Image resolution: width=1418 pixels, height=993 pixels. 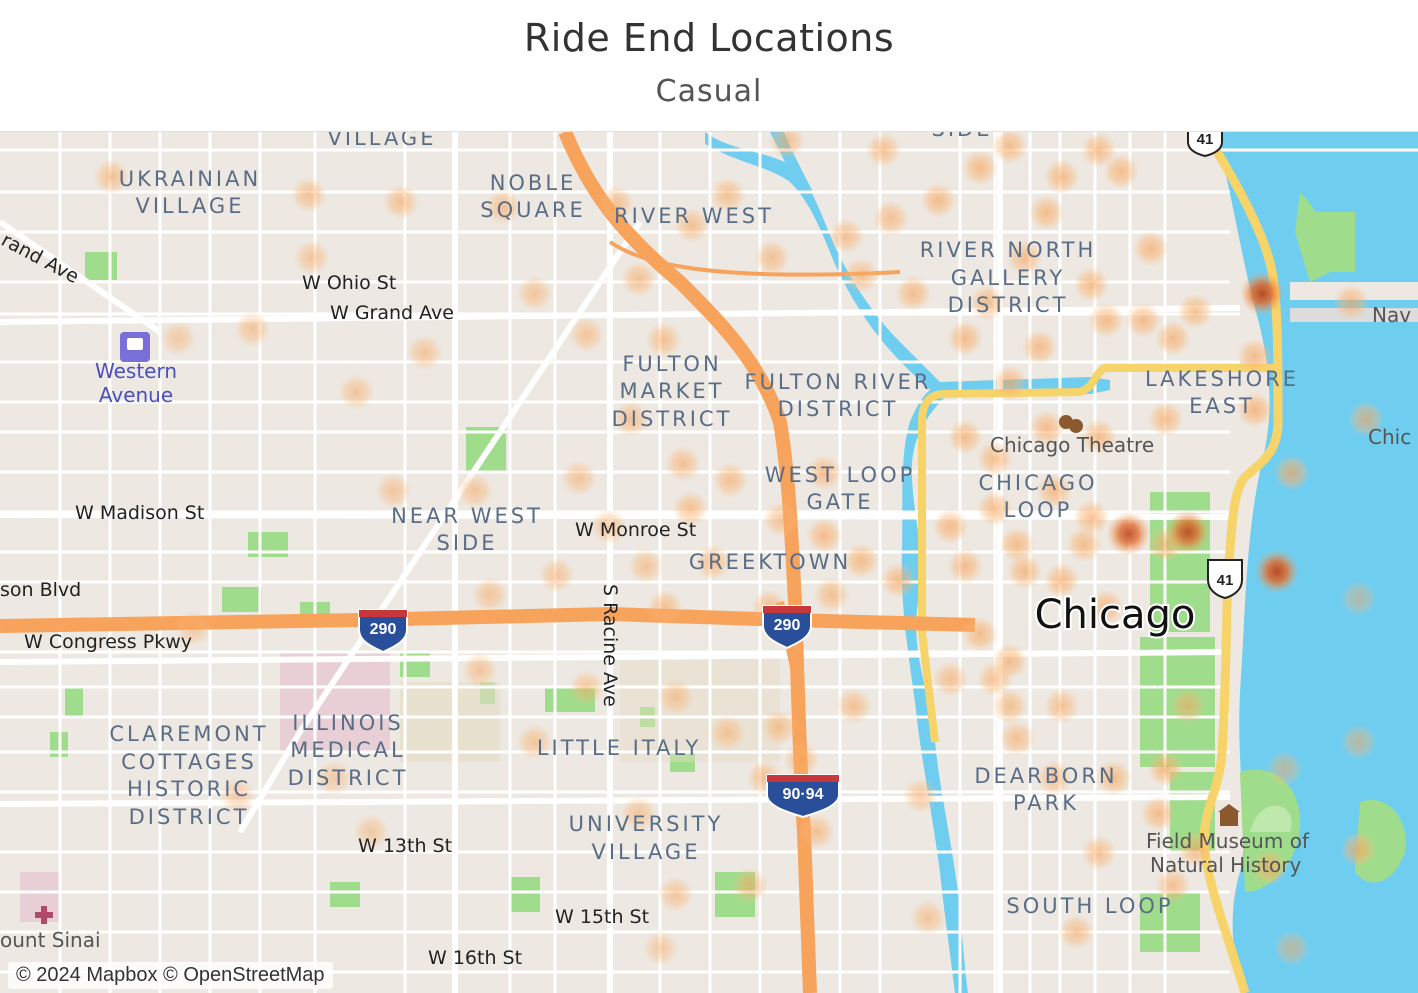 What do you see at coordinates (1205, 140) in the screenshot?
I see `svg-text: 41` at bounding box center [1205, 140].